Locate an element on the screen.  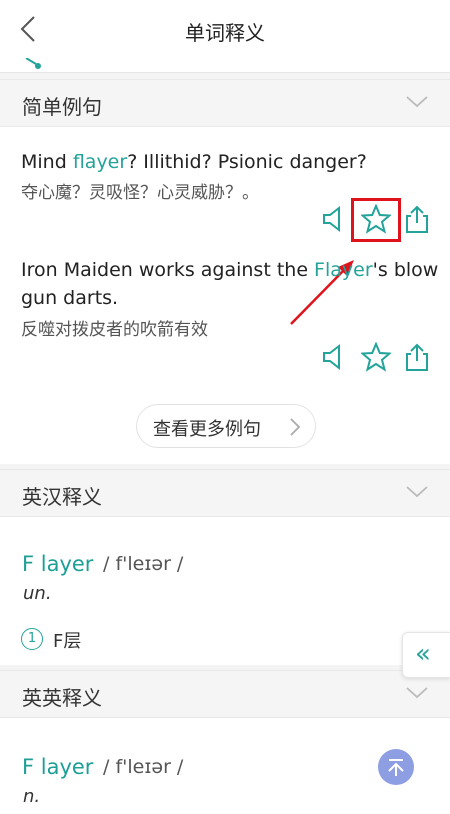
example-actions is located at coordinates (380, 359).